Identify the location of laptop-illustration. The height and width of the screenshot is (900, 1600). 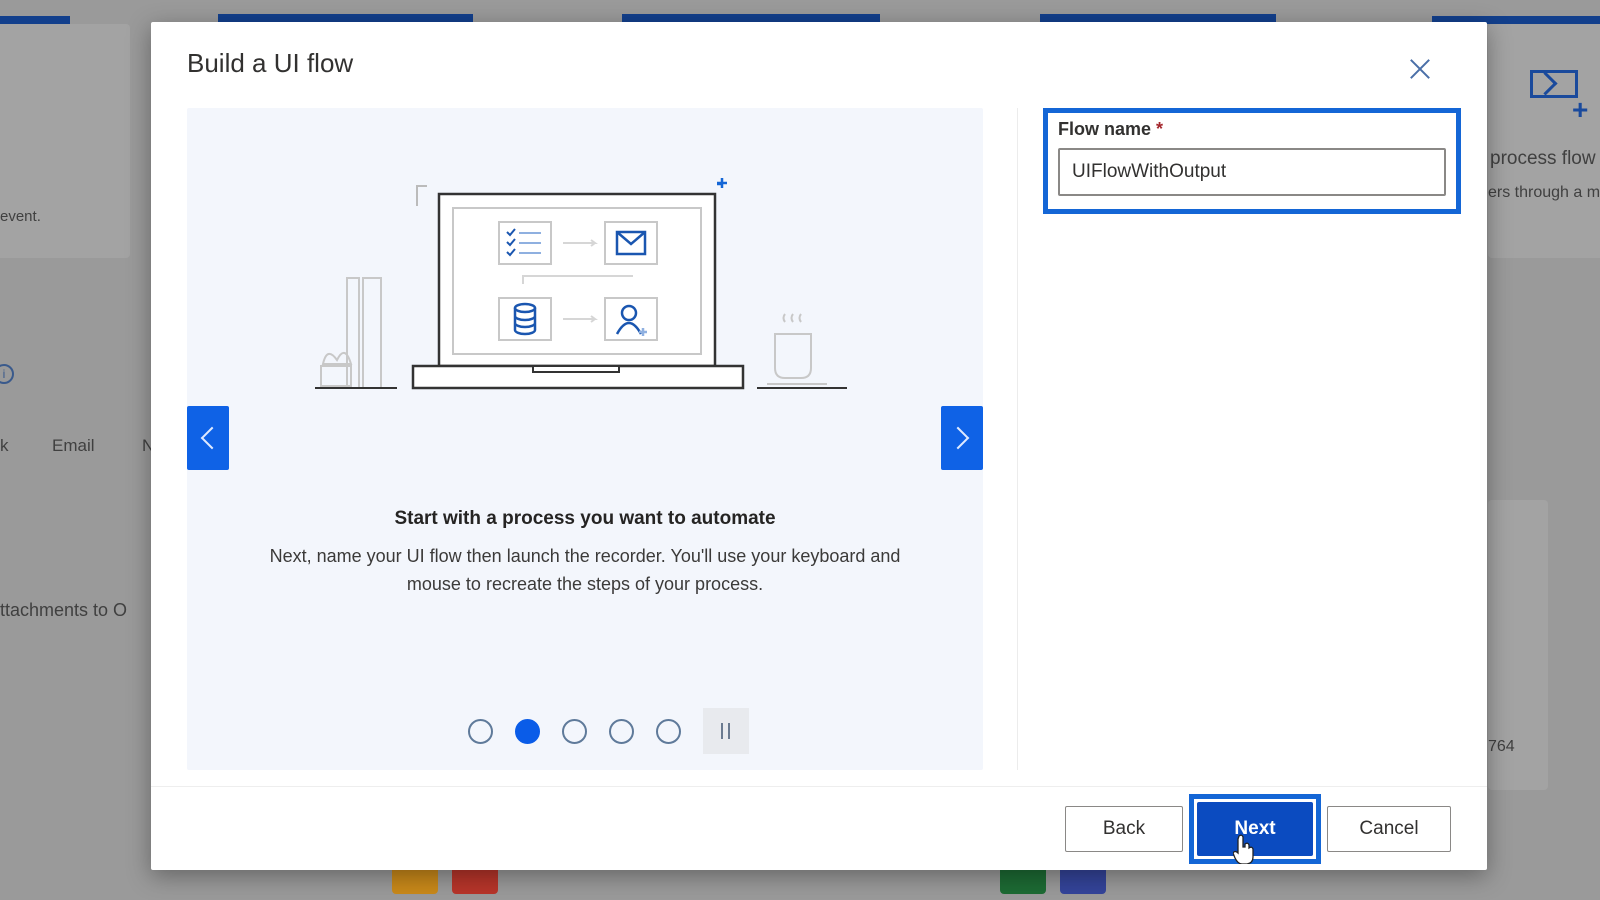
(581, 284).